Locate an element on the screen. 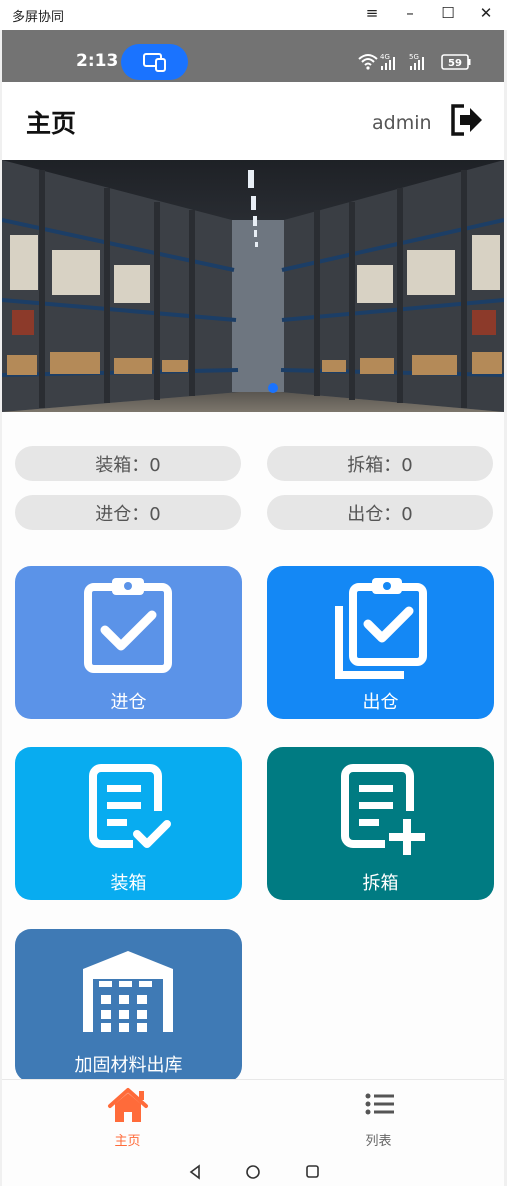  list-icon is located at coordinates (379, 1104).